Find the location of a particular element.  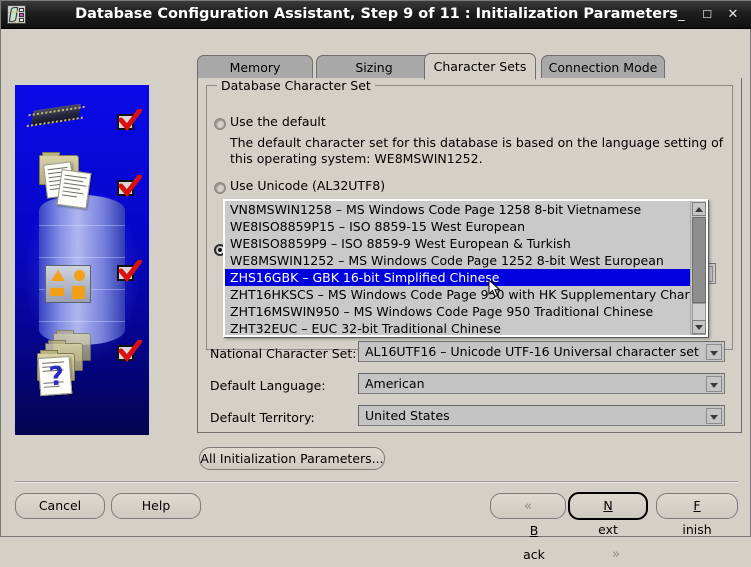

maximize-icon: ☐ is located at coordinates (707, 14).